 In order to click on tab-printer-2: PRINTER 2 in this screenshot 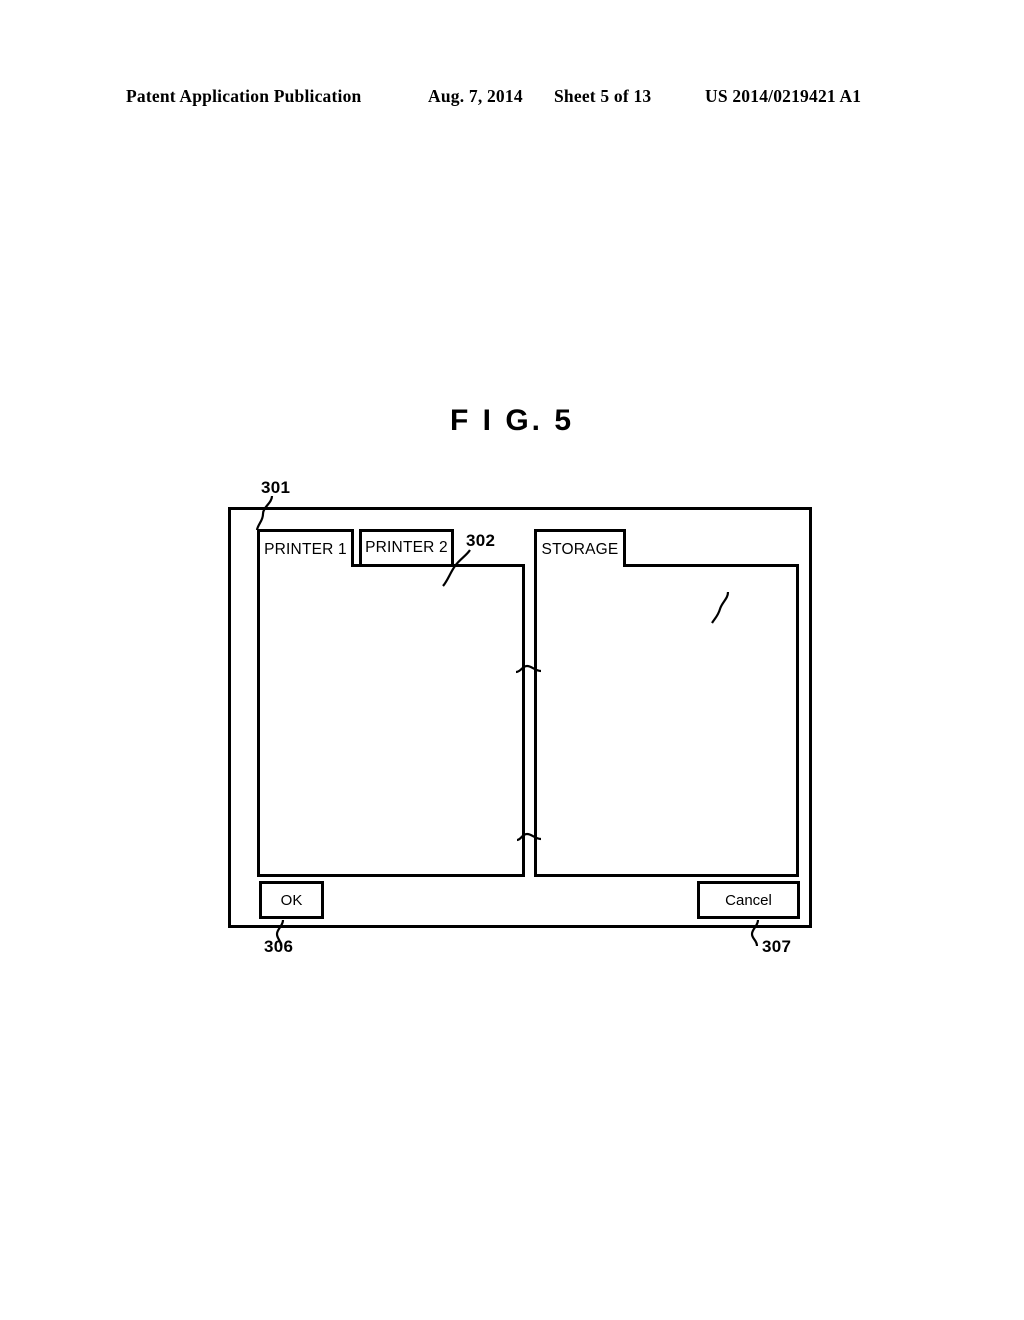, I will do `click(406, 548)`.